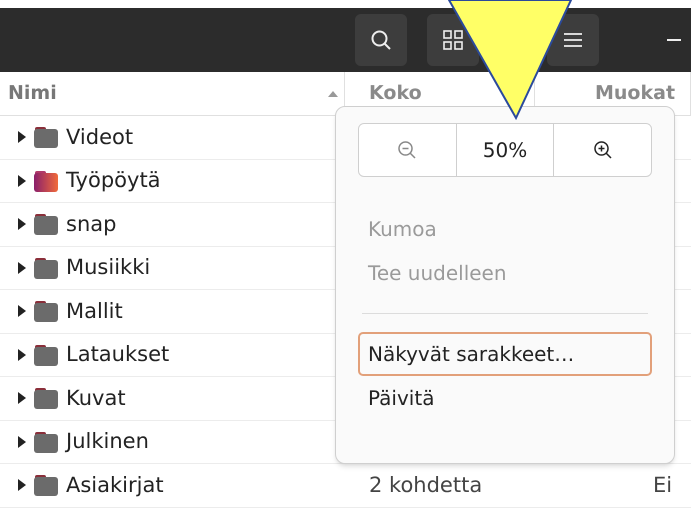 This screenshot has width=691, height=512. What do you see at coordinates (108, 268) in the screenshot?
I see `file-name: Musiikki` at bounding box center [108, 268].